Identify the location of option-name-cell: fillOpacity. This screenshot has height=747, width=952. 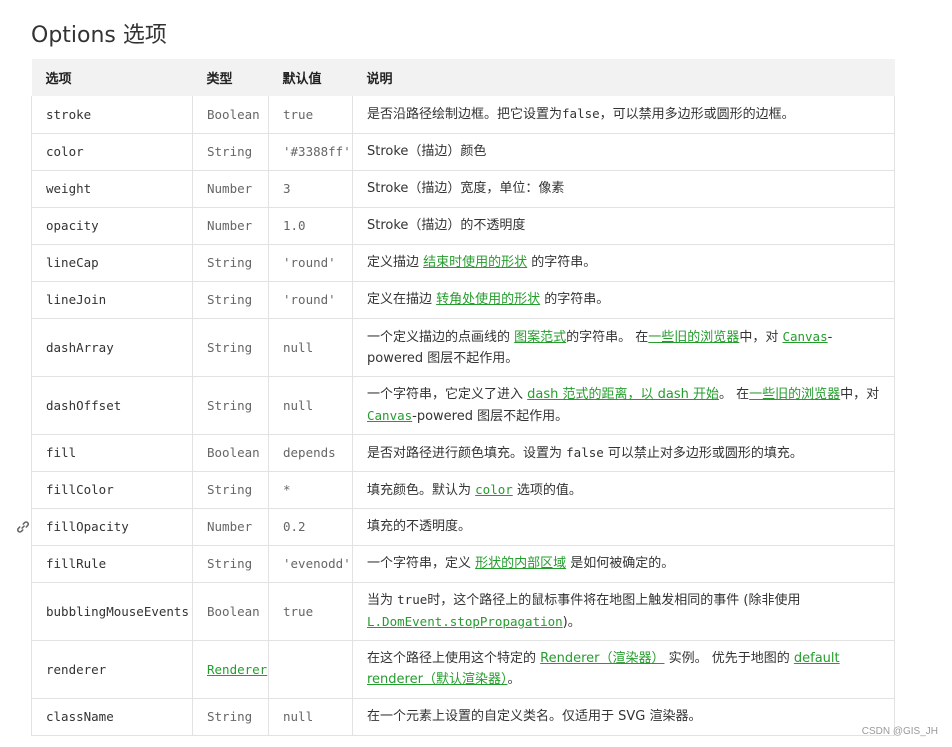
(112, 526).